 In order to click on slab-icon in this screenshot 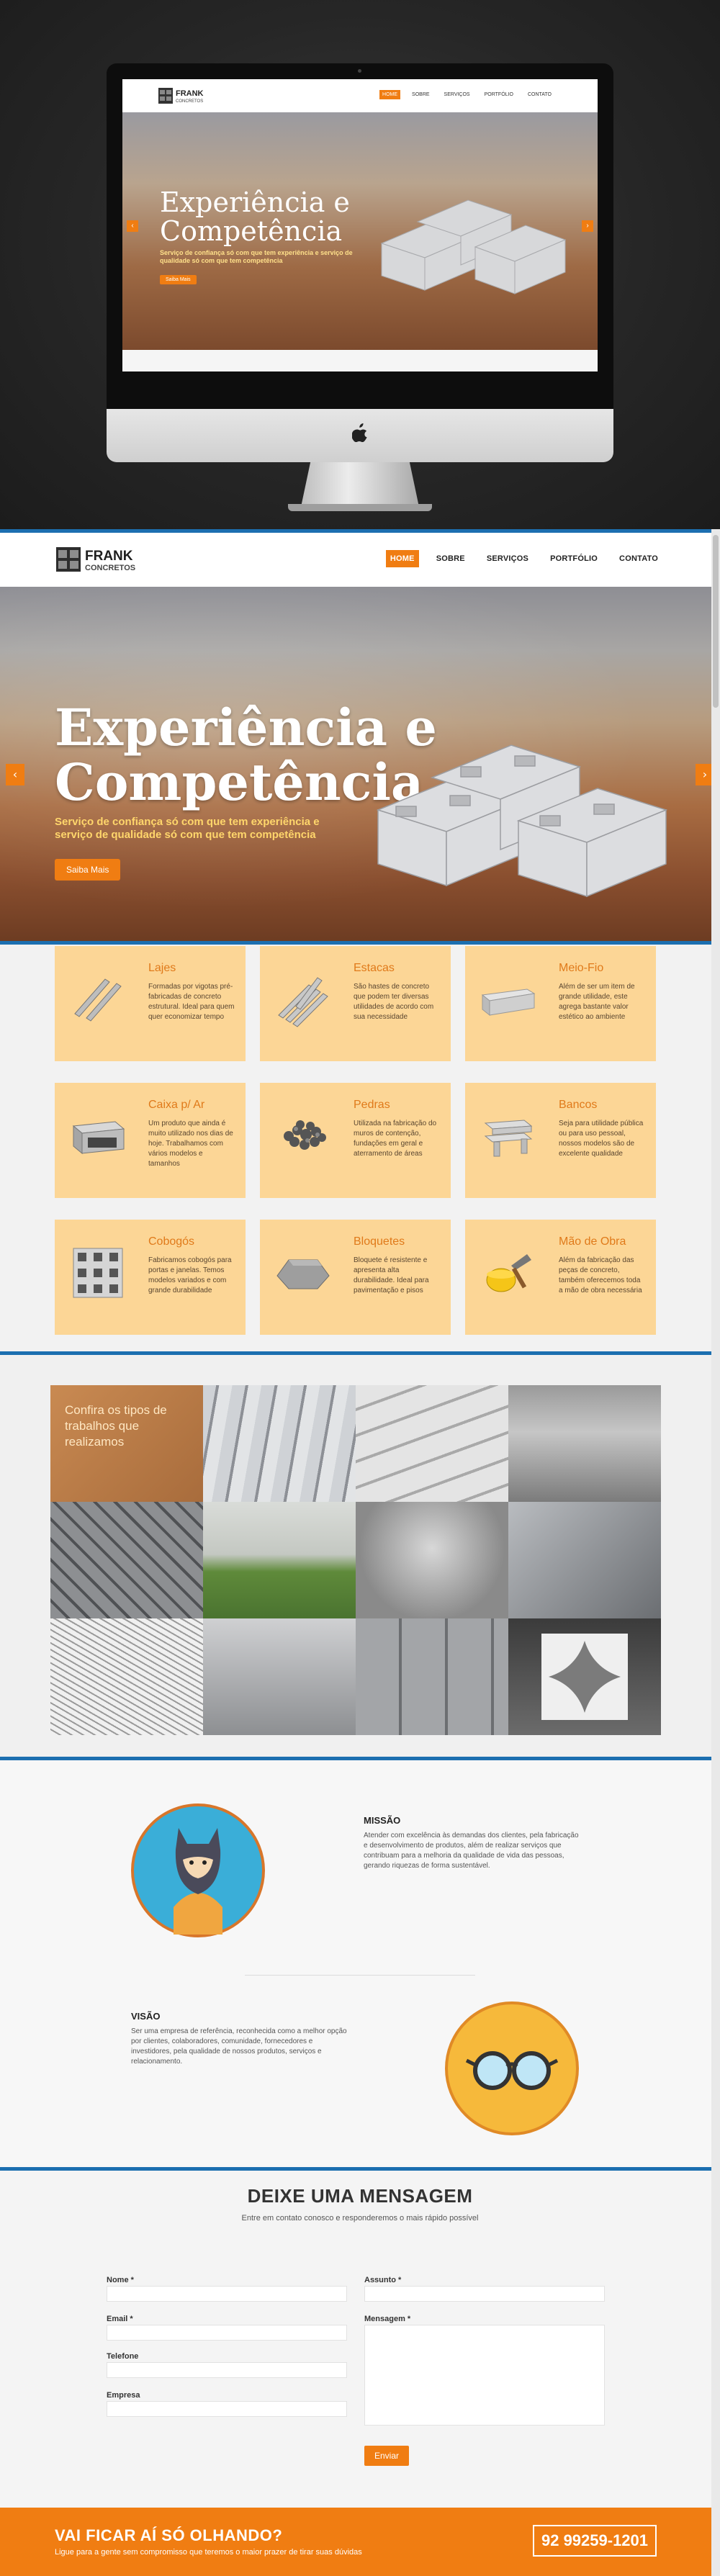, I will do `click(98, 1000)`.